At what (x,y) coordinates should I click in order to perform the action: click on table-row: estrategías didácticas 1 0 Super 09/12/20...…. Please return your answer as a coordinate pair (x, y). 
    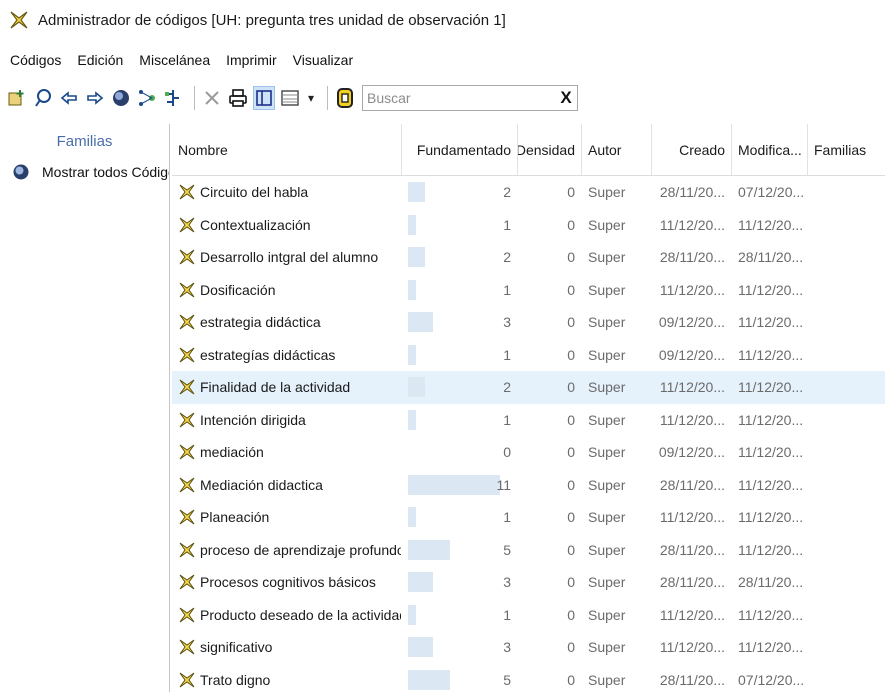
    Looking at the image, I should click on (528, 355).